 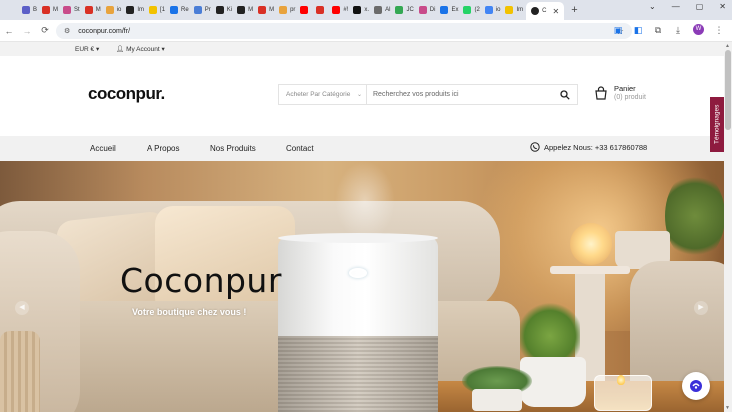 I want to click on tab-label: (2, so click(x=477, y=10).